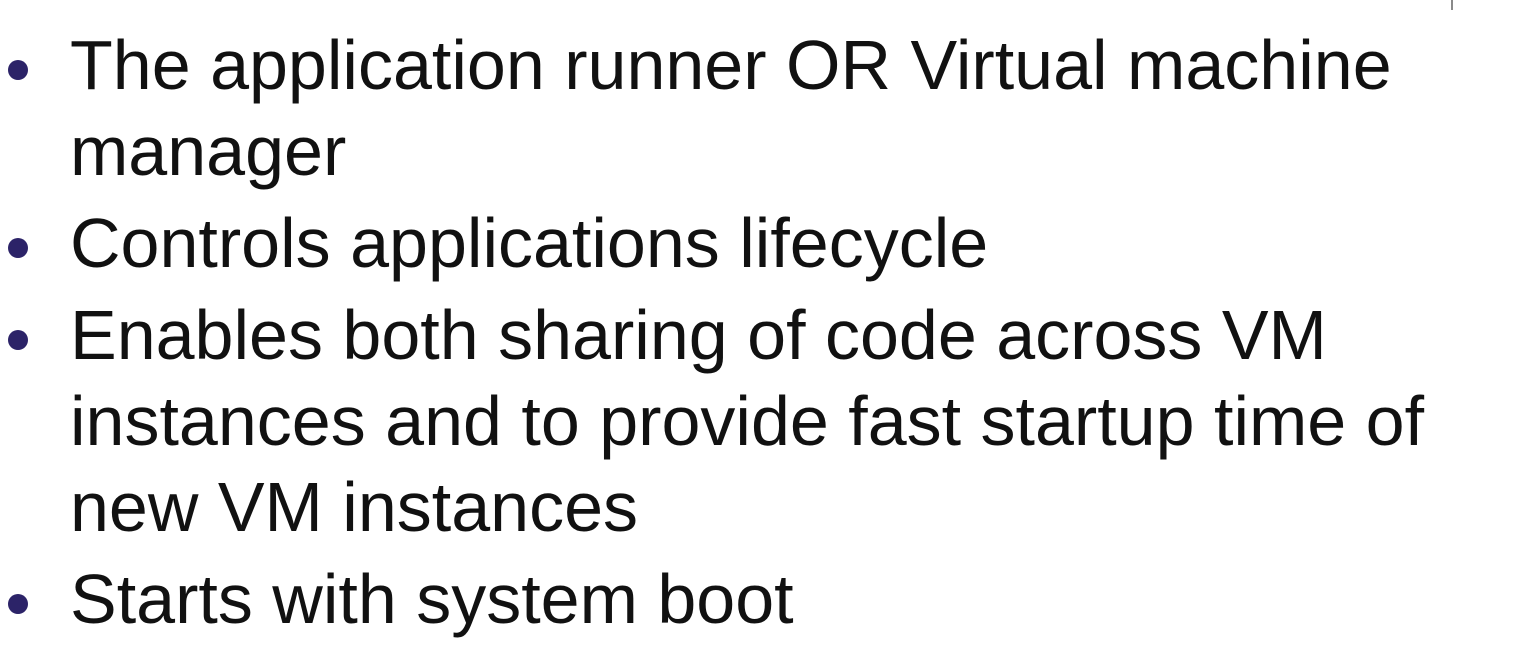 The image size is (1518, 658). I want to click on bullet-item: Controls applications lifecycle, so click(759, 243).